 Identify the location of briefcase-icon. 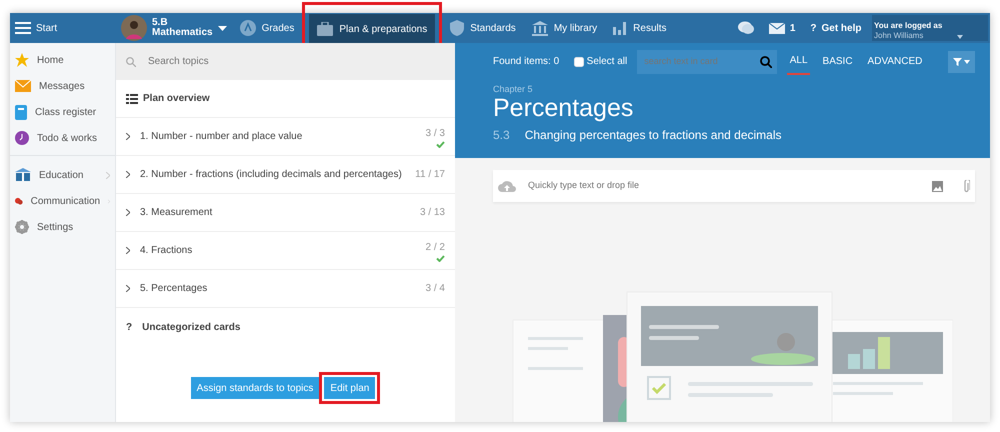
(325, 29).